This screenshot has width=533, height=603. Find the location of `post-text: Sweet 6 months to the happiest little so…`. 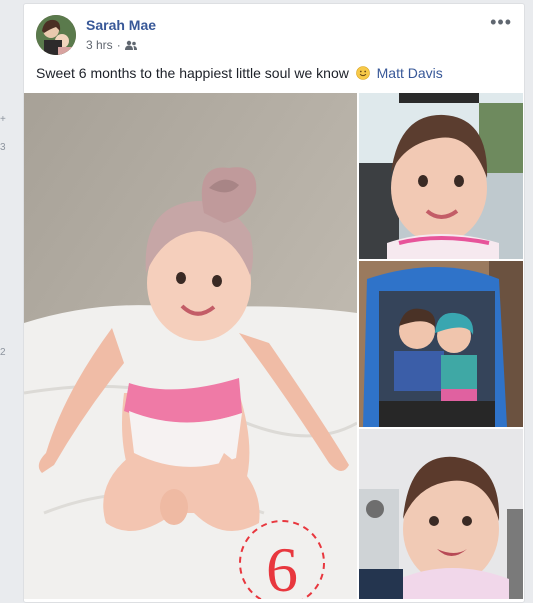

post-text: Sweet 6 months to the happiest little so… is located at coordinates (192, 73).